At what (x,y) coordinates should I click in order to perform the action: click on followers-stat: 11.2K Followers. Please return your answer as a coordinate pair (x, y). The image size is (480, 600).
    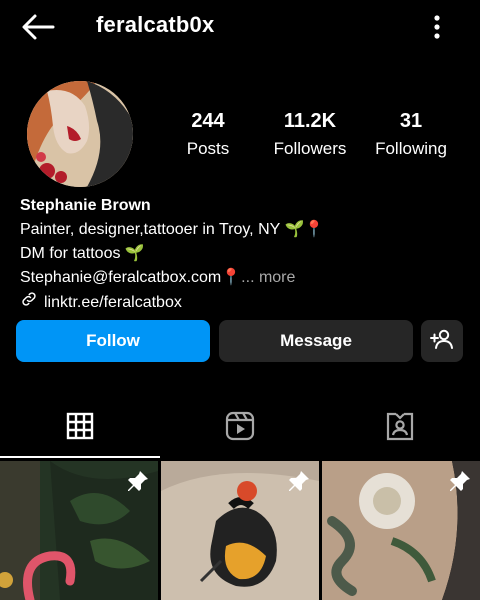
    Looking at the image, I should click on (310, 134).